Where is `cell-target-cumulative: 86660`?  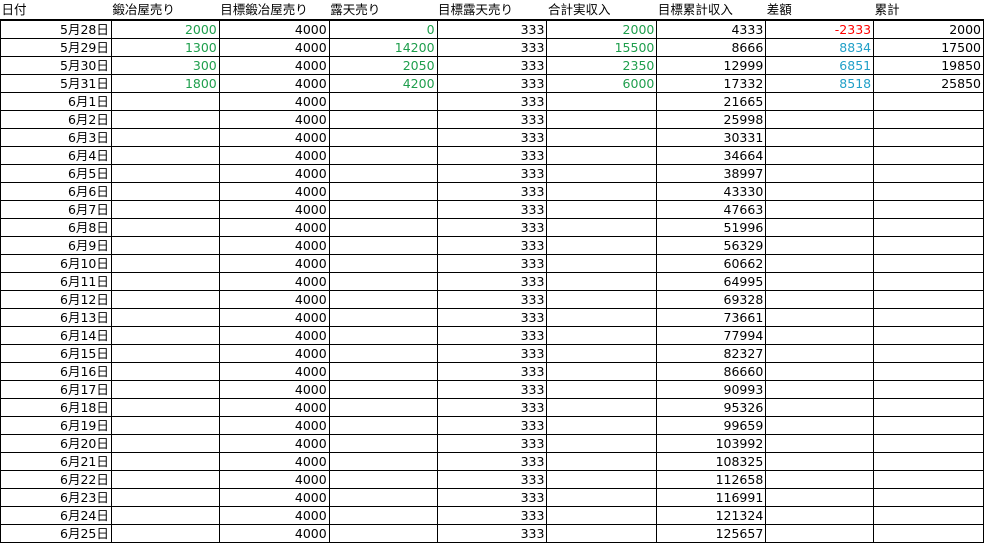 cell-target-cumulative: 86660 is located at coordinates (711, 371).